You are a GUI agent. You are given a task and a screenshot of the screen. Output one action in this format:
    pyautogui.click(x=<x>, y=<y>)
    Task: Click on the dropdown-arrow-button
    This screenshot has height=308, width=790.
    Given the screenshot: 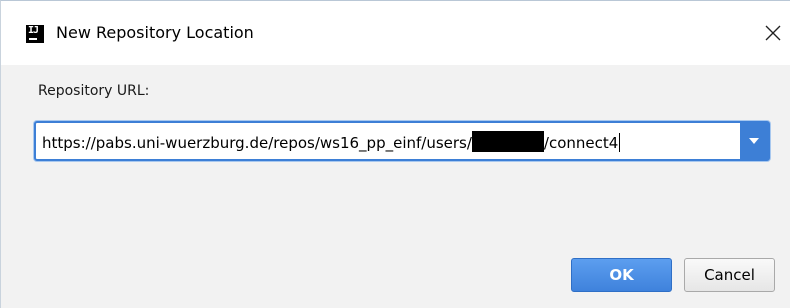 What is the action you would take?
    pyautogui.click(x=754, y=141)
    